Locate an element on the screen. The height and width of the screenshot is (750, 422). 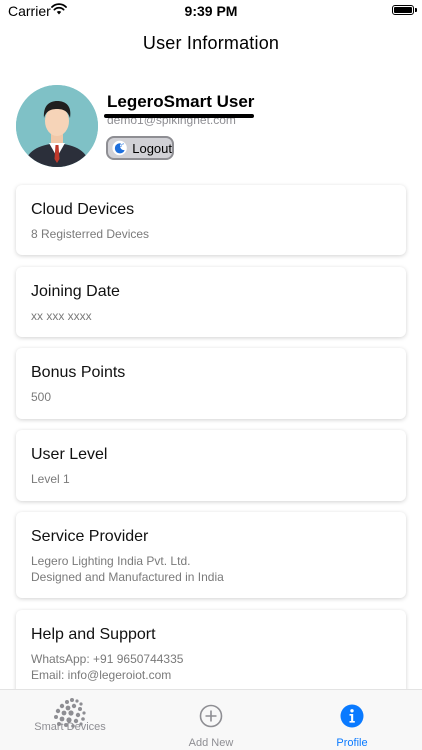
card-title: Service Provider is located at coordinates (90, 536).